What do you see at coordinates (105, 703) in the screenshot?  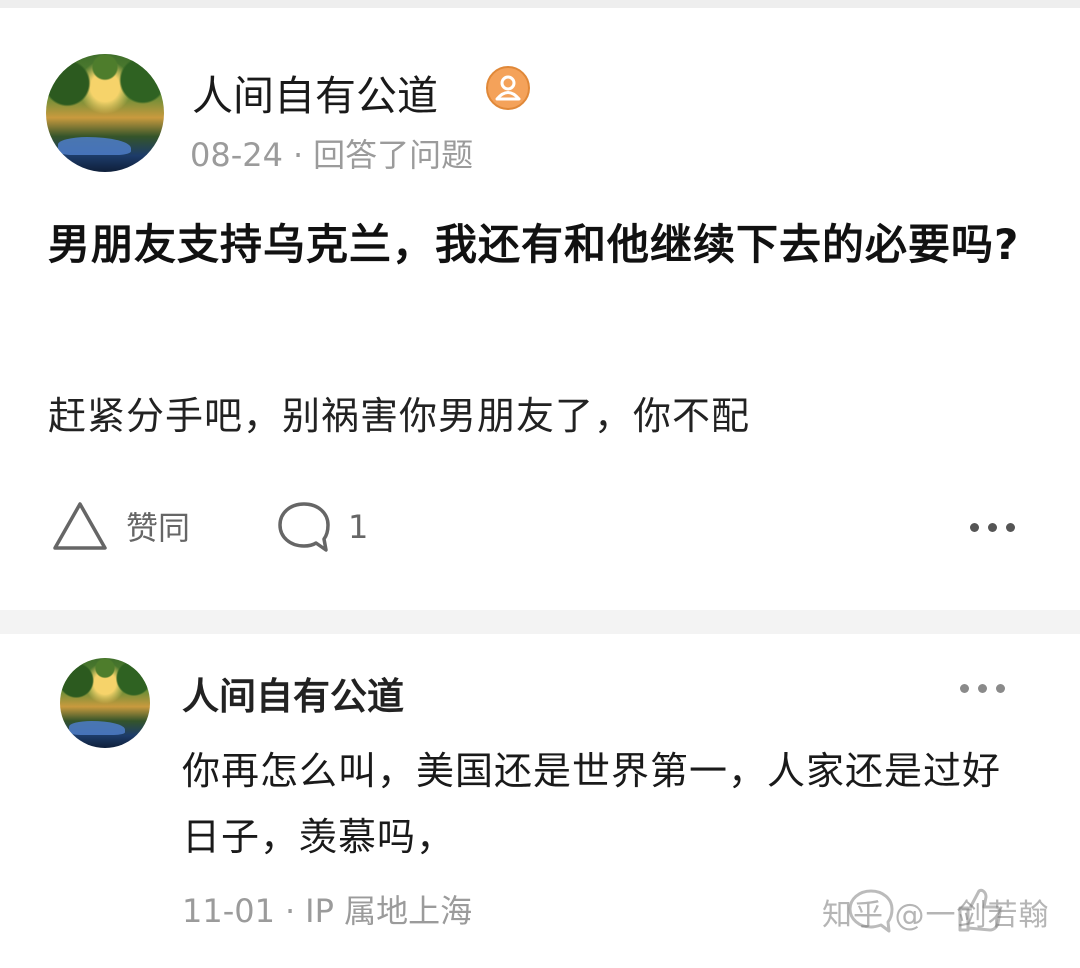 I see `comment-avatar` at bounding box center [105, 703].